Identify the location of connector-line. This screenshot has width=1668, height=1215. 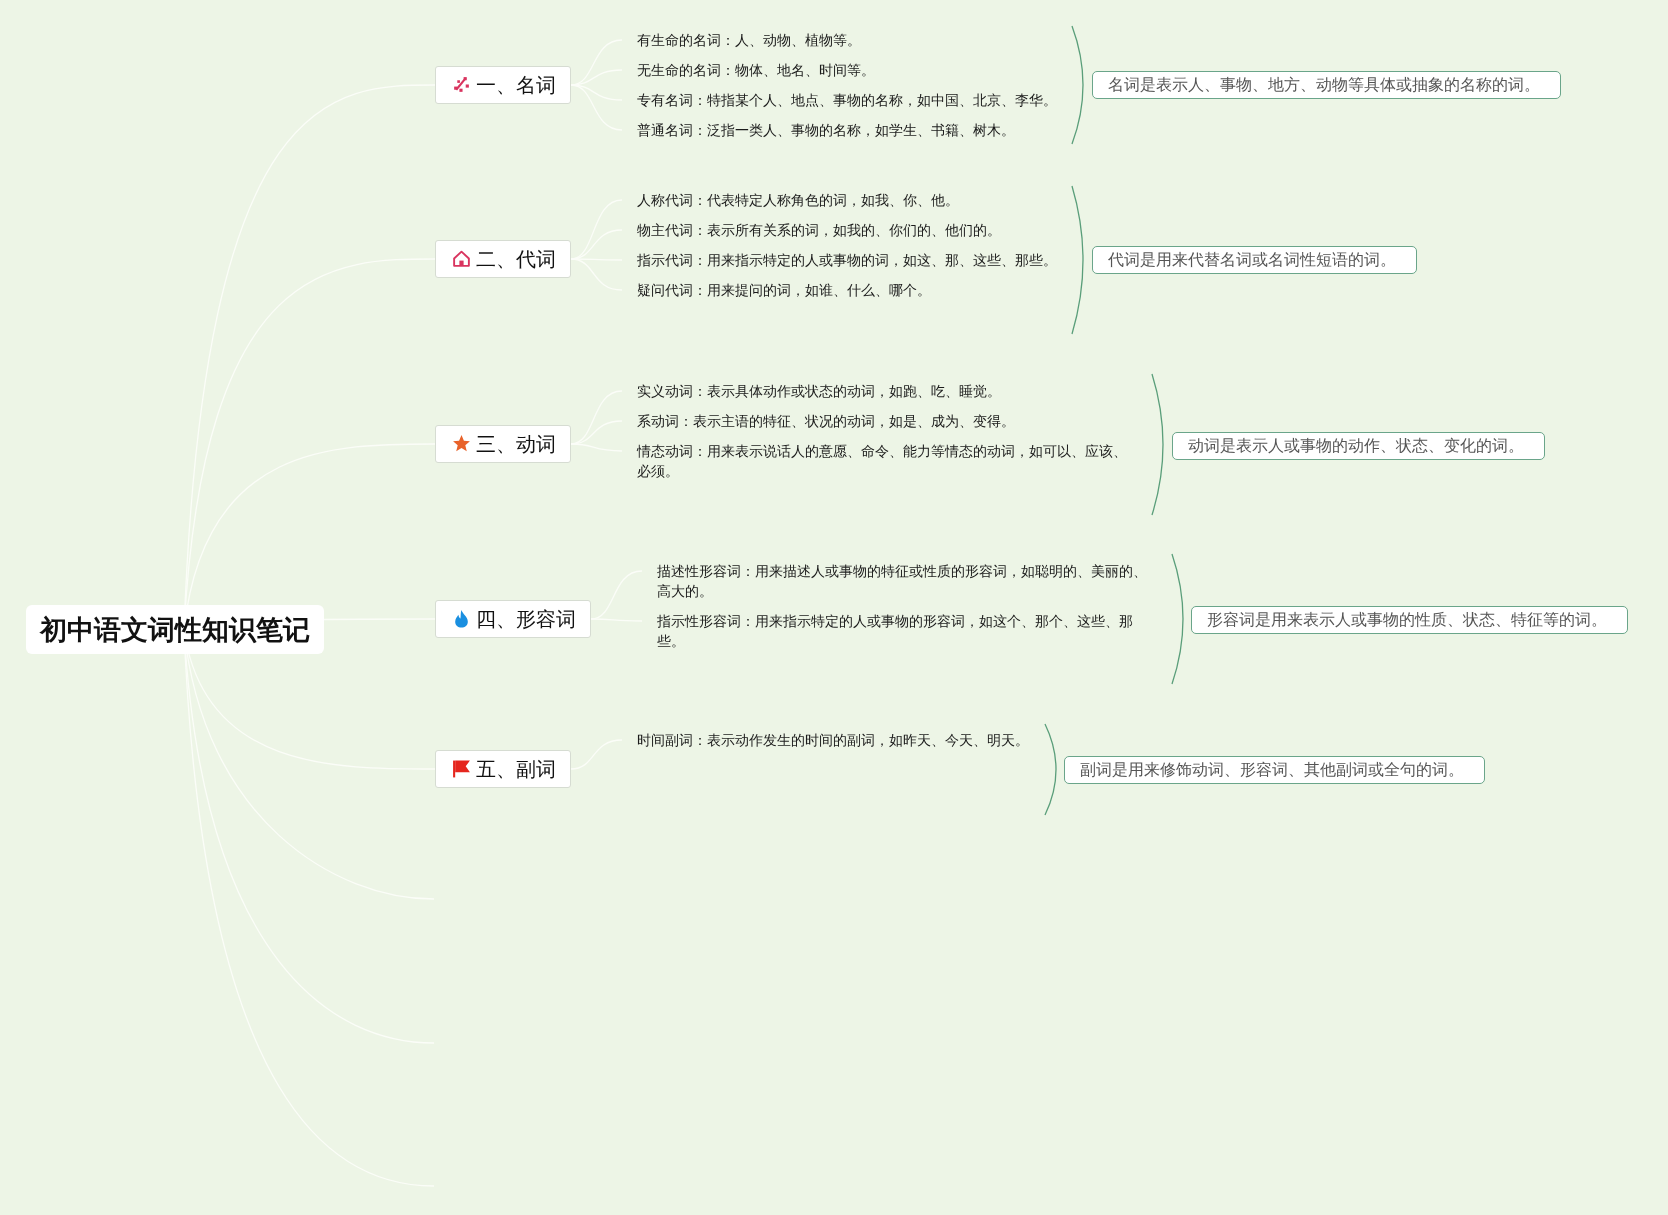
(596, 754).